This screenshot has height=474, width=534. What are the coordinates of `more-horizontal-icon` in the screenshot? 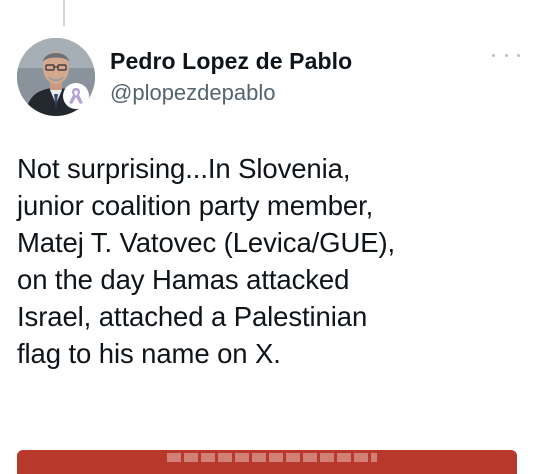 It's located at (506, 55).